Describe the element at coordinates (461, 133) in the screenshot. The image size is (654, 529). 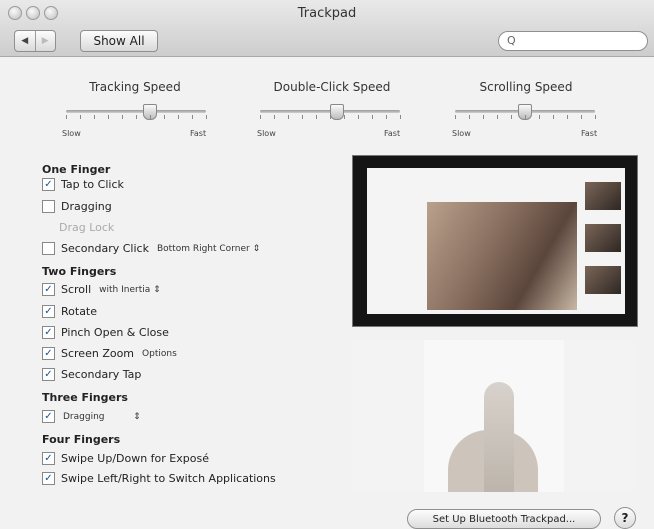
I see `scrolling-slow-label: Slow` at that location.